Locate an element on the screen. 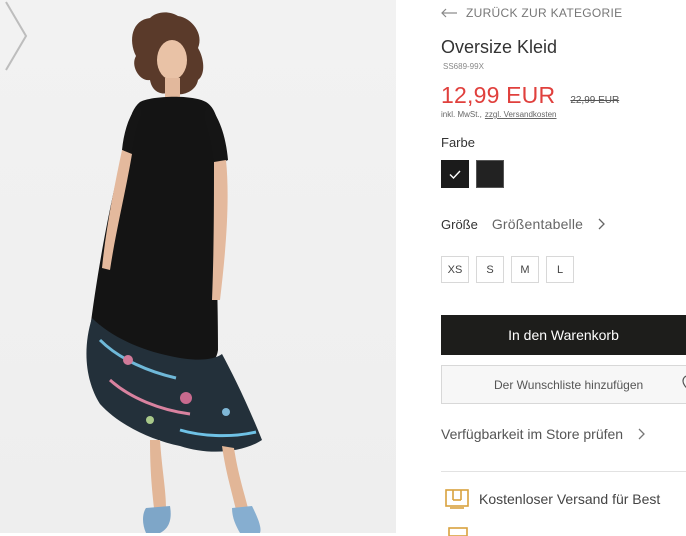 The width and height of the screenshot is (686, 536). heart-icon is located at coordinates (684, 382).